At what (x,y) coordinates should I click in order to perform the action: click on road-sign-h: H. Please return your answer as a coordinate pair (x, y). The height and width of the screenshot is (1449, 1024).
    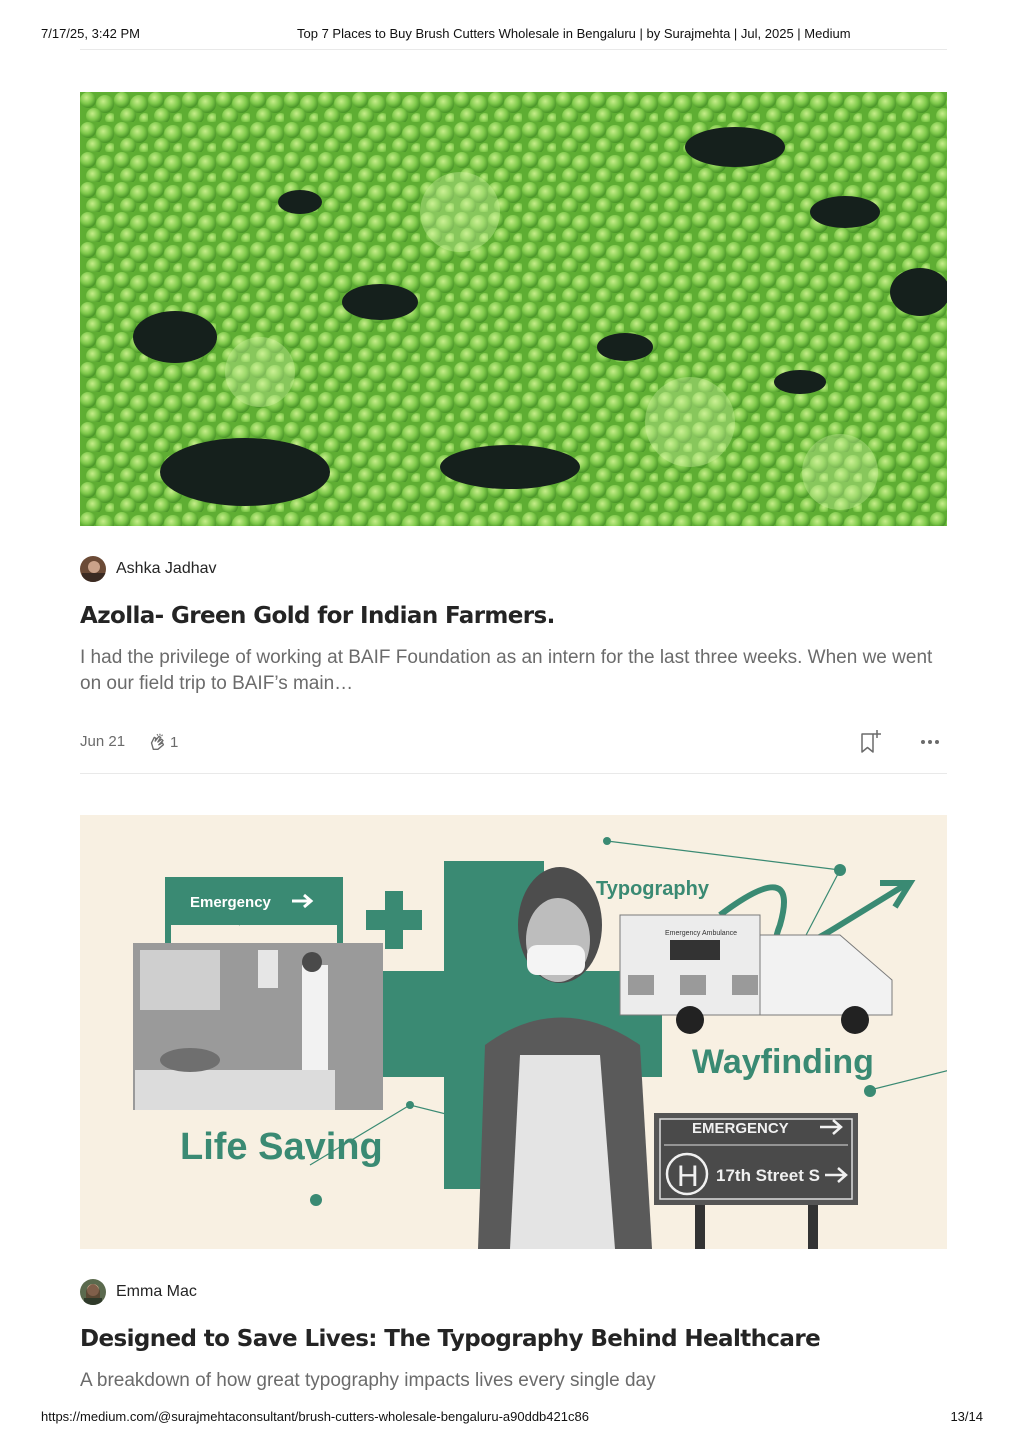
    Looking at the image, I should click on (688, 1176).